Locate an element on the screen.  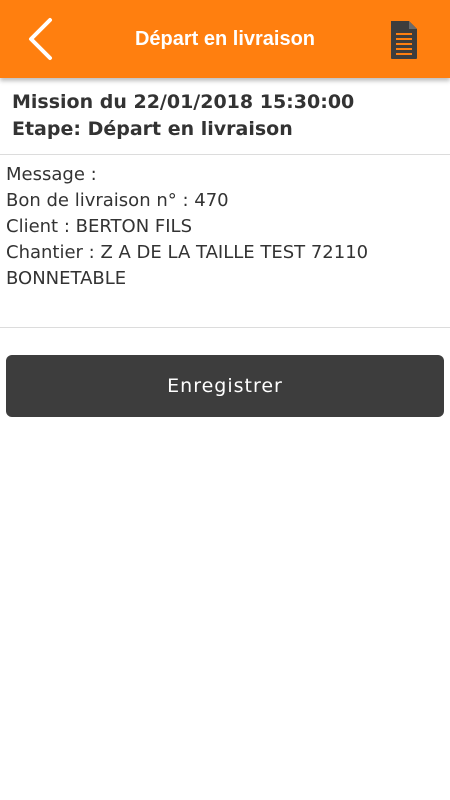
site-city: BONNETABLE is located at coordinates (66, 278).